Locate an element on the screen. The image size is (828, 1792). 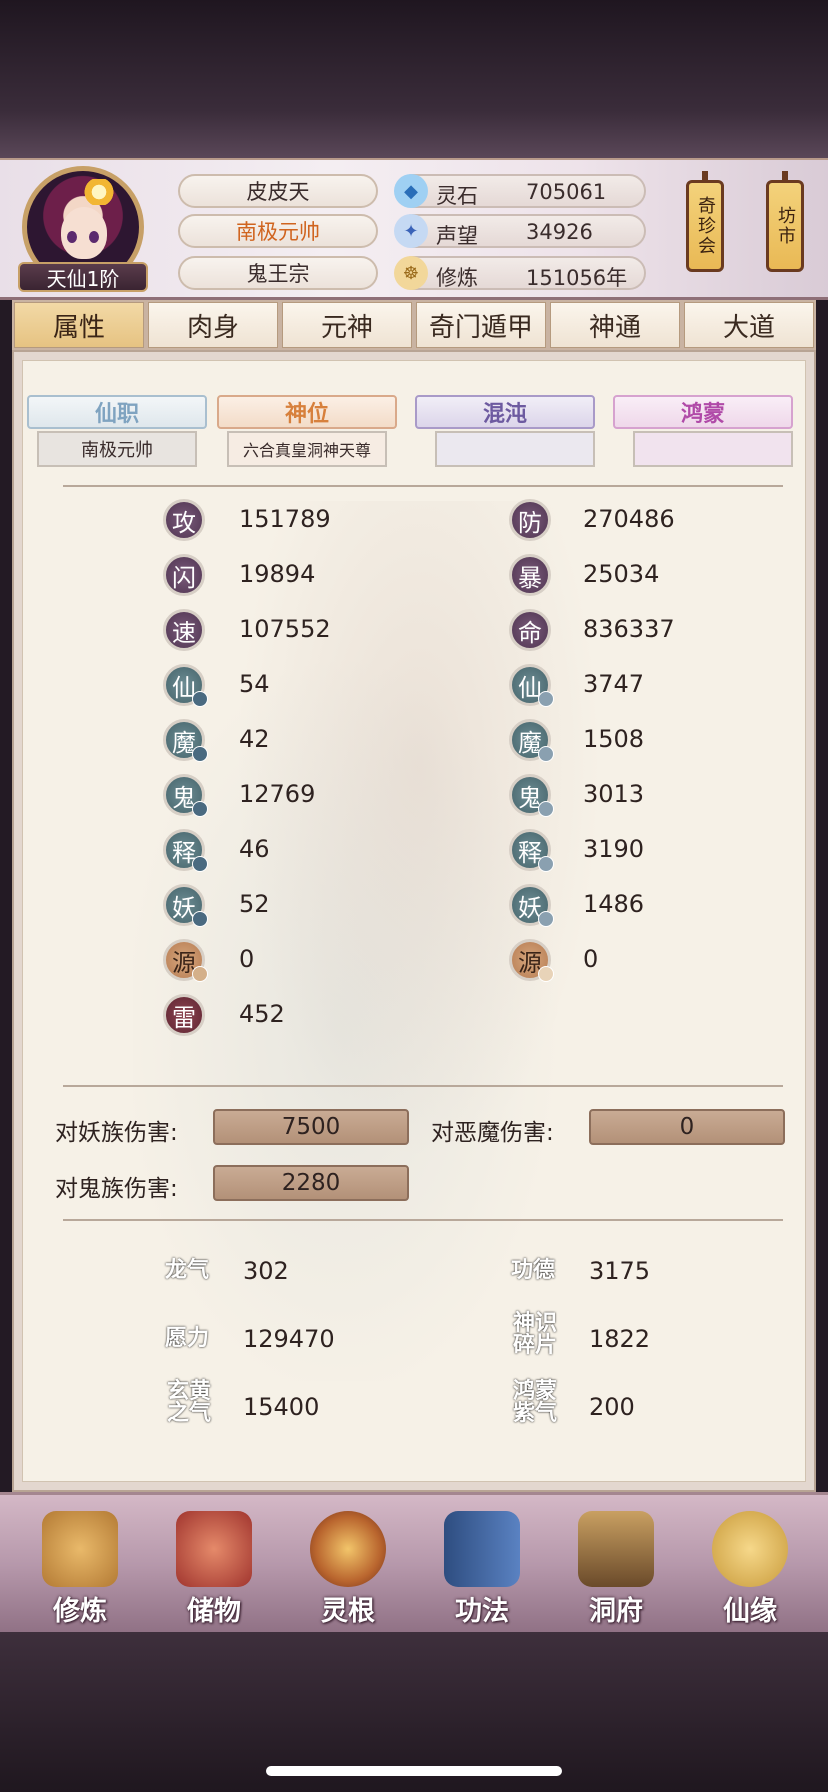
fate-gourd-icon is located at coordinates (750, 1549).